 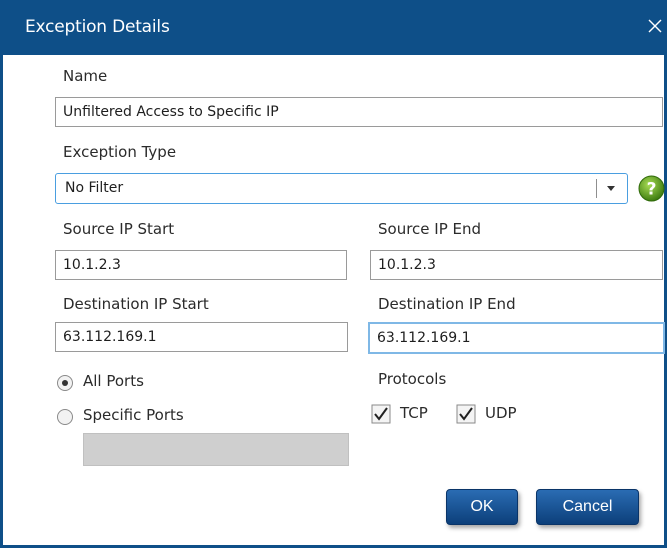 I want to click on dialog-title-bar: Exception Details, so click(x=335, y=27).